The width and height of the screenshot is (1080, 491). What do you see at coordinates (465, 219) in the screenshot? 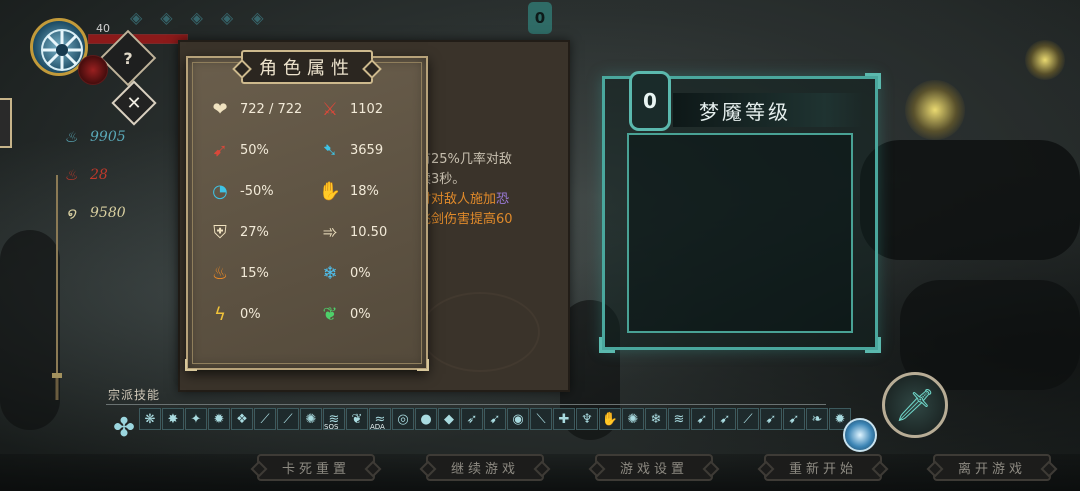
I see `item-effect-text: 飞剑伤害提高60` at bounding box center [465, 219].